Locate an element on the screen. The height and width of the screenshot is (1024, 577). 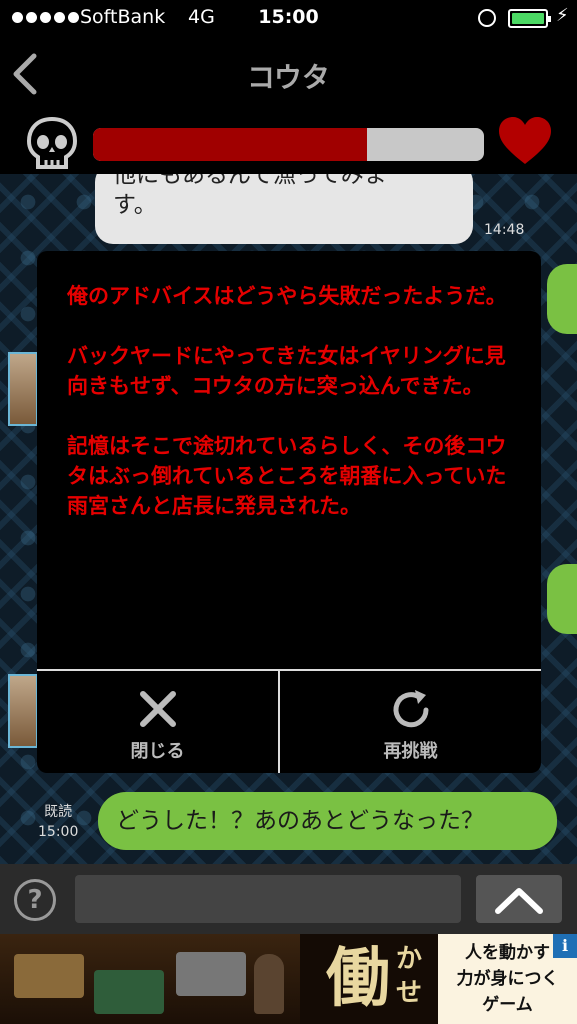
retry-icon is located at coordinates (410, 709).